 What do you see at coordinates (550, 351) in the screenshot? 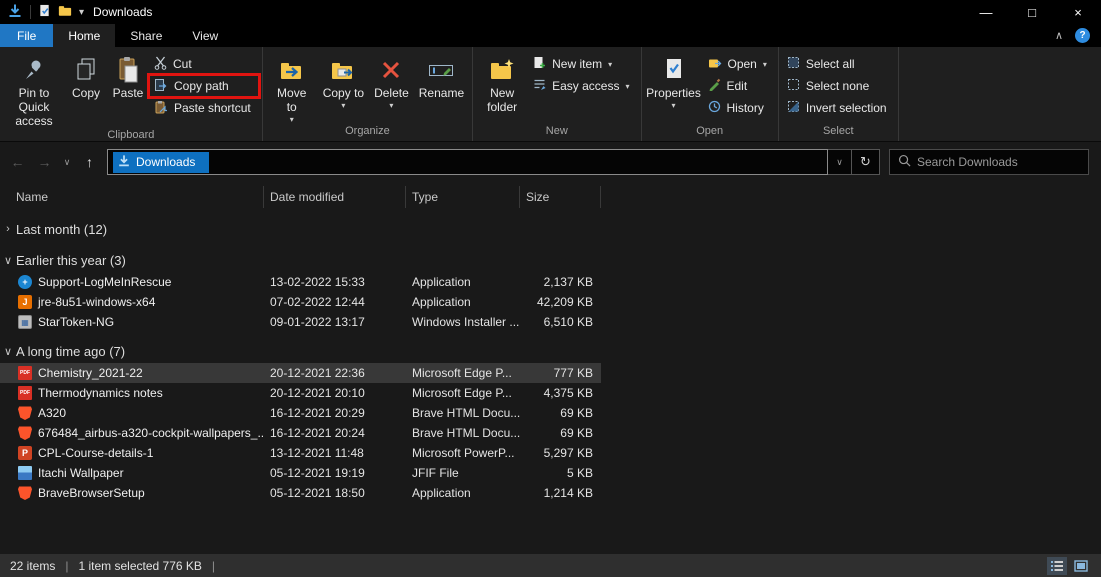
I see `group-header: ∨ A long time ago (7)` at bounding box center [550, 351].